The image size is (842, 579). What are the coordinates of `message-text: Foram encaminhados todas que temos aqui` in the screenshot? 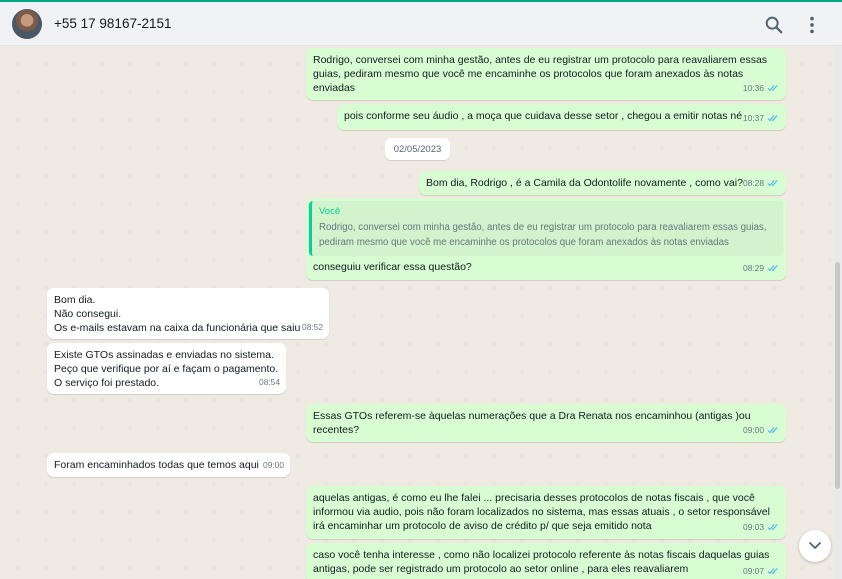 It's located at (156, 465).